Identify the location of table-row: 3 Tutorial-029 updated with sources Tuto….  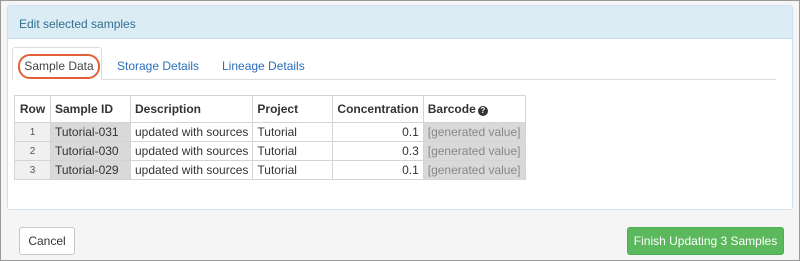
(270, 170).